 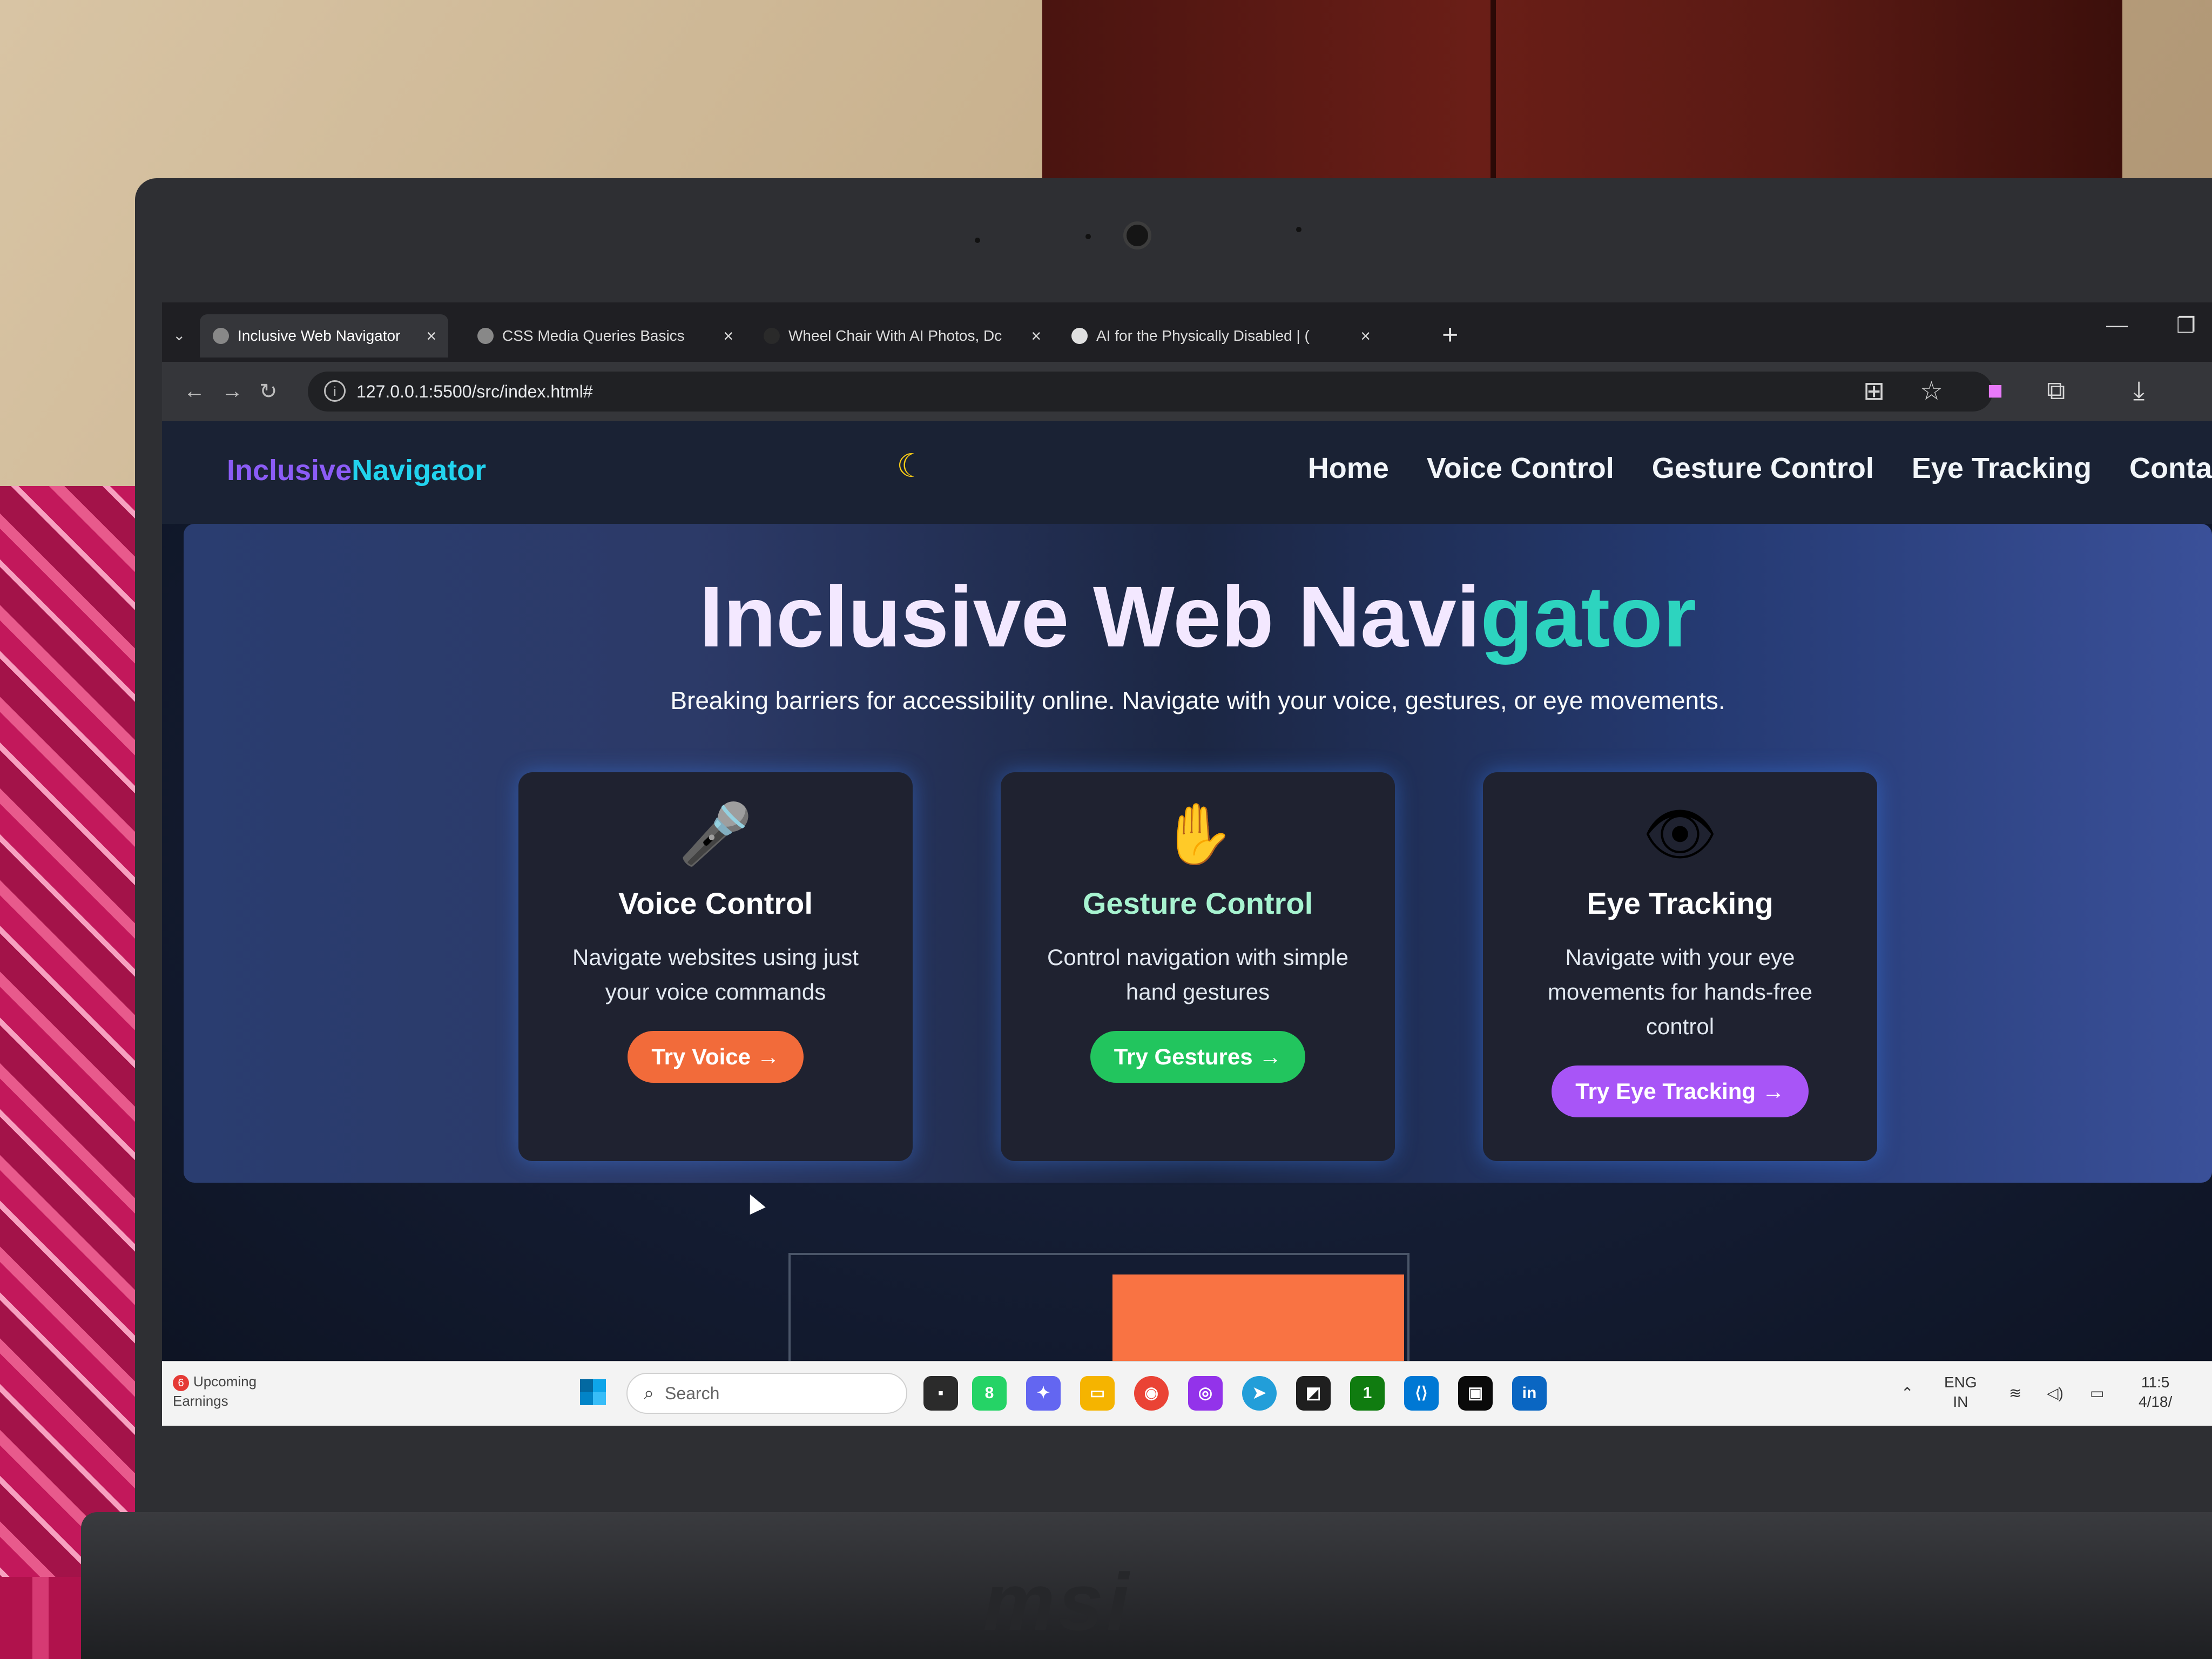 What do you see at coordinates (1097, 1393) in the screenshot?
I see `file-explorer-icon: ▭` at bounding box center [1097, 1393].